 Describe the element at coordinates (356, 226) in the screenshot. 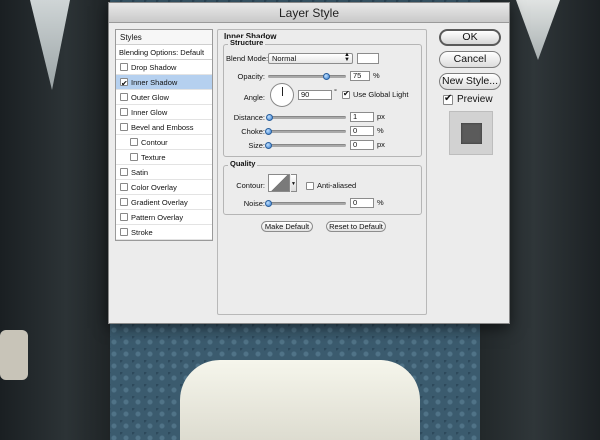

I see `reset-to-default-button: Reset to Default` at that location.